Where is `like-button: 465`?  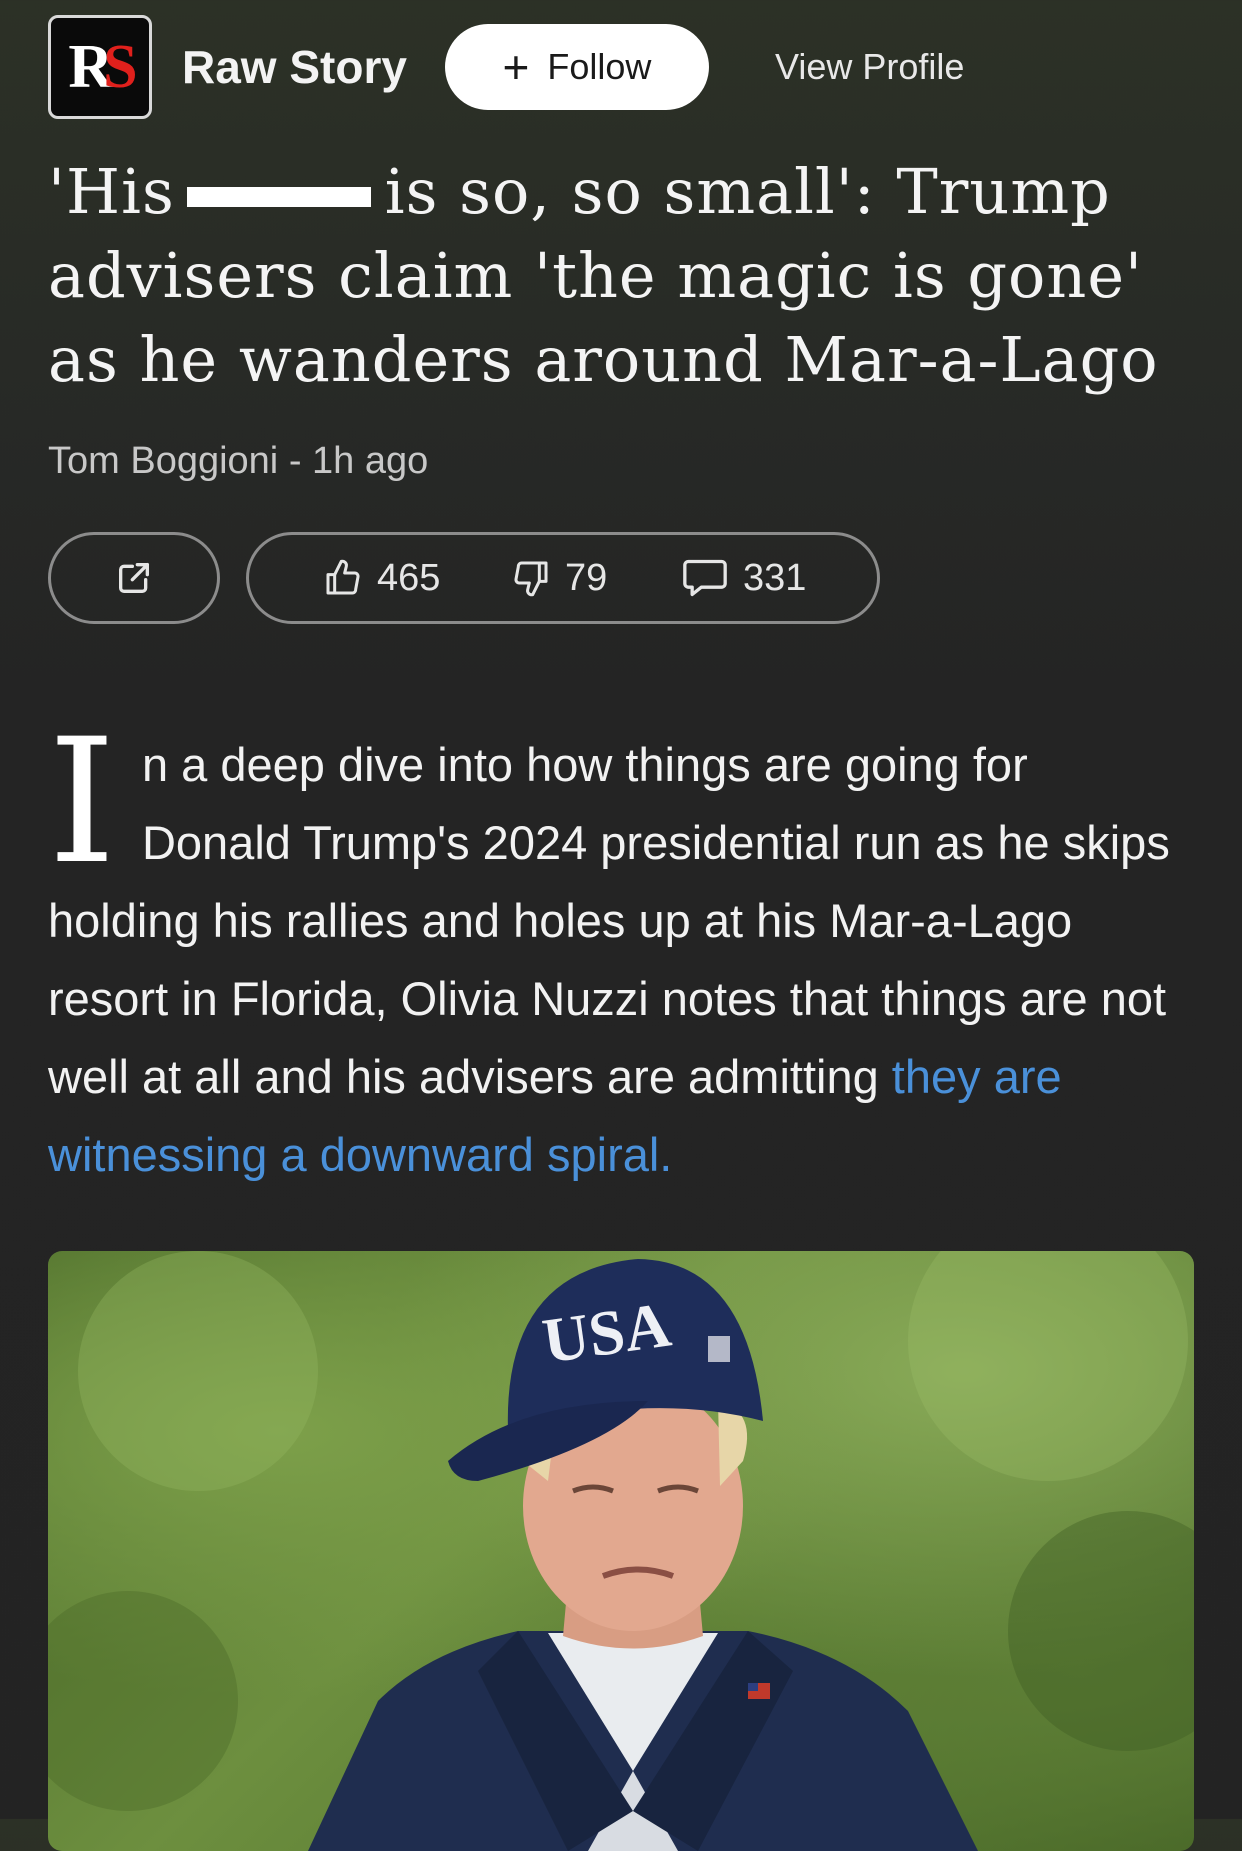
like-button: 465 is located at coordinates (417, 578).